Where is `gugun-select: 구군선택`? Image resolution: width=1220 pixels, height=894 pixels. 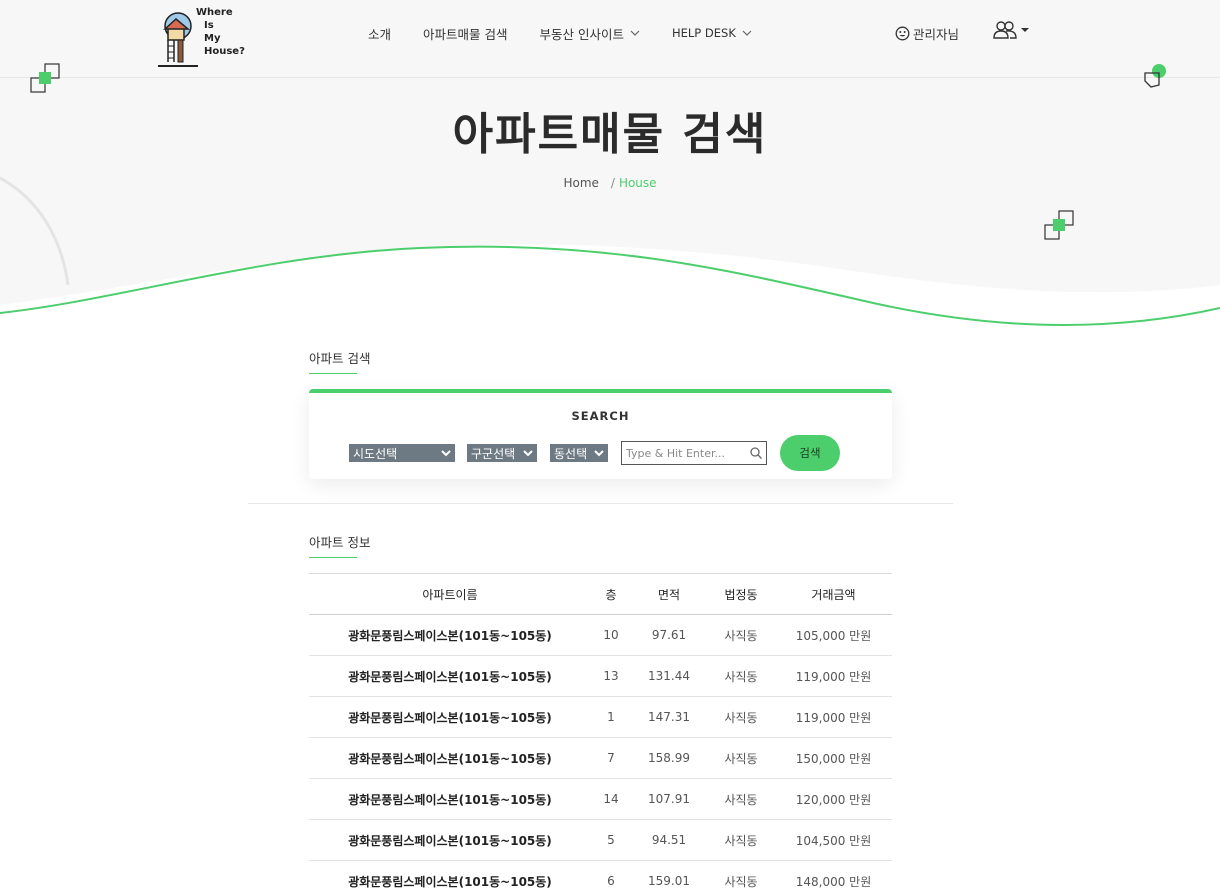 gugun-select: 구군선택 is located at coordinates (502, 453).